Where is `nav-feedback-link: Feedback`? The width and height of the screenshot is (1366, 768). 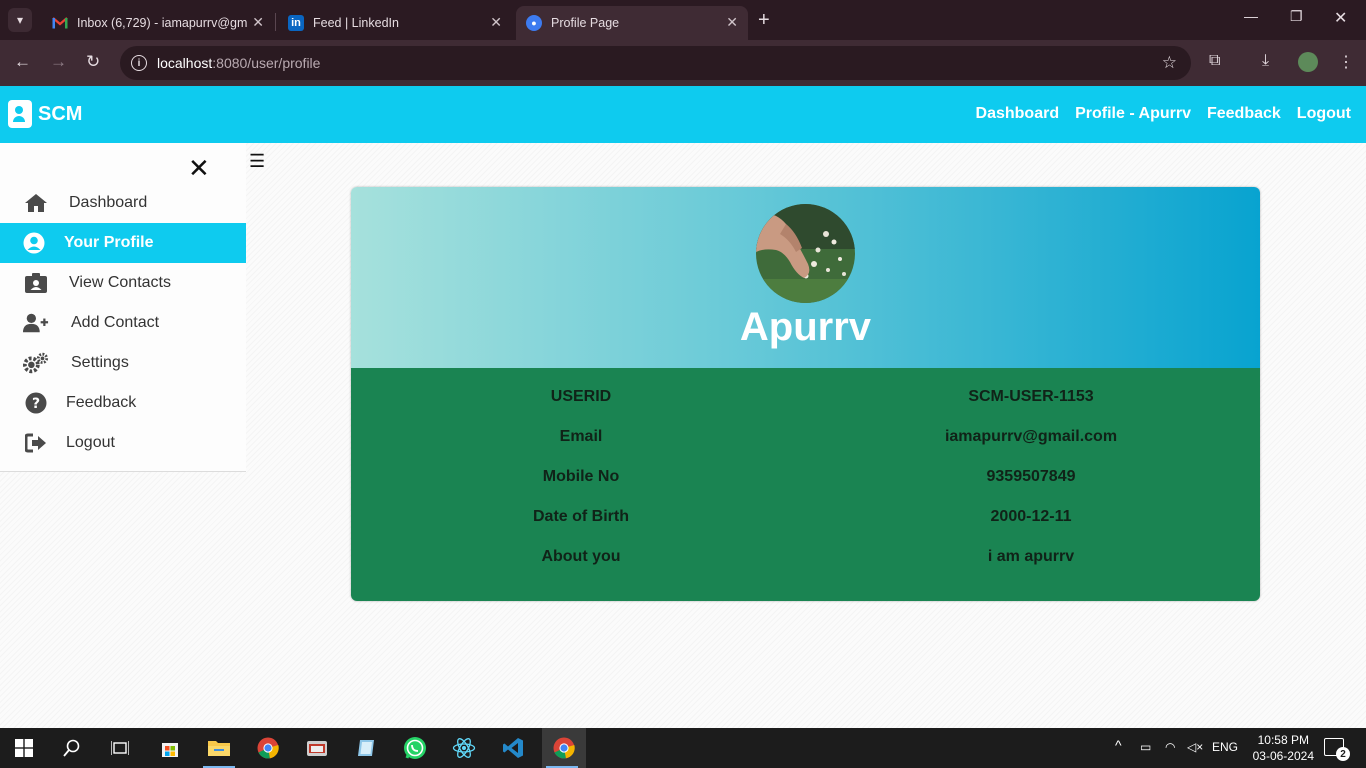
nav-feedback-link: Feedback is located at coordinates (1244, 114).